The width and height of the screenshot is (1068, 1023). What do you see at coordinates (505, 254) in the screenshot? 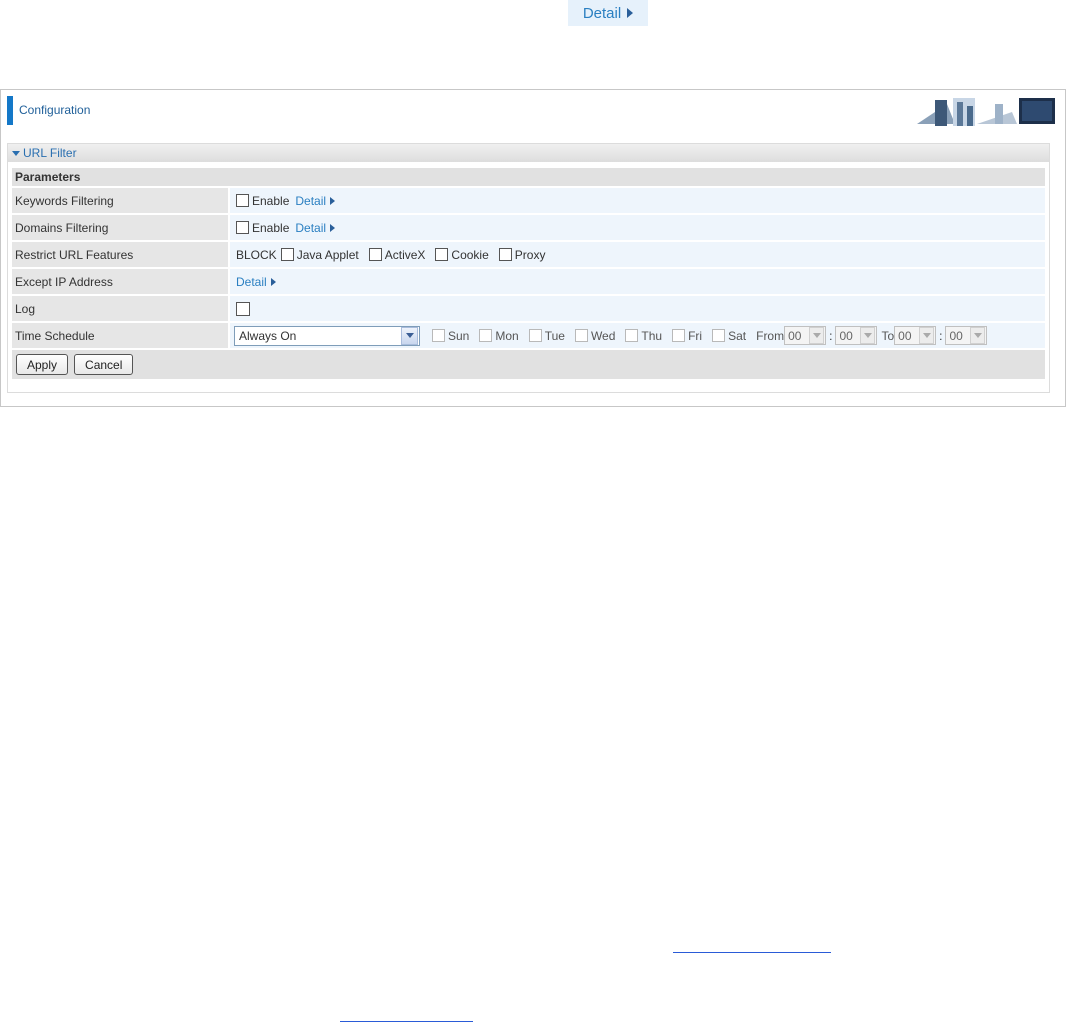
I see `proxy-checkbox` at bounding box center [505, 254].